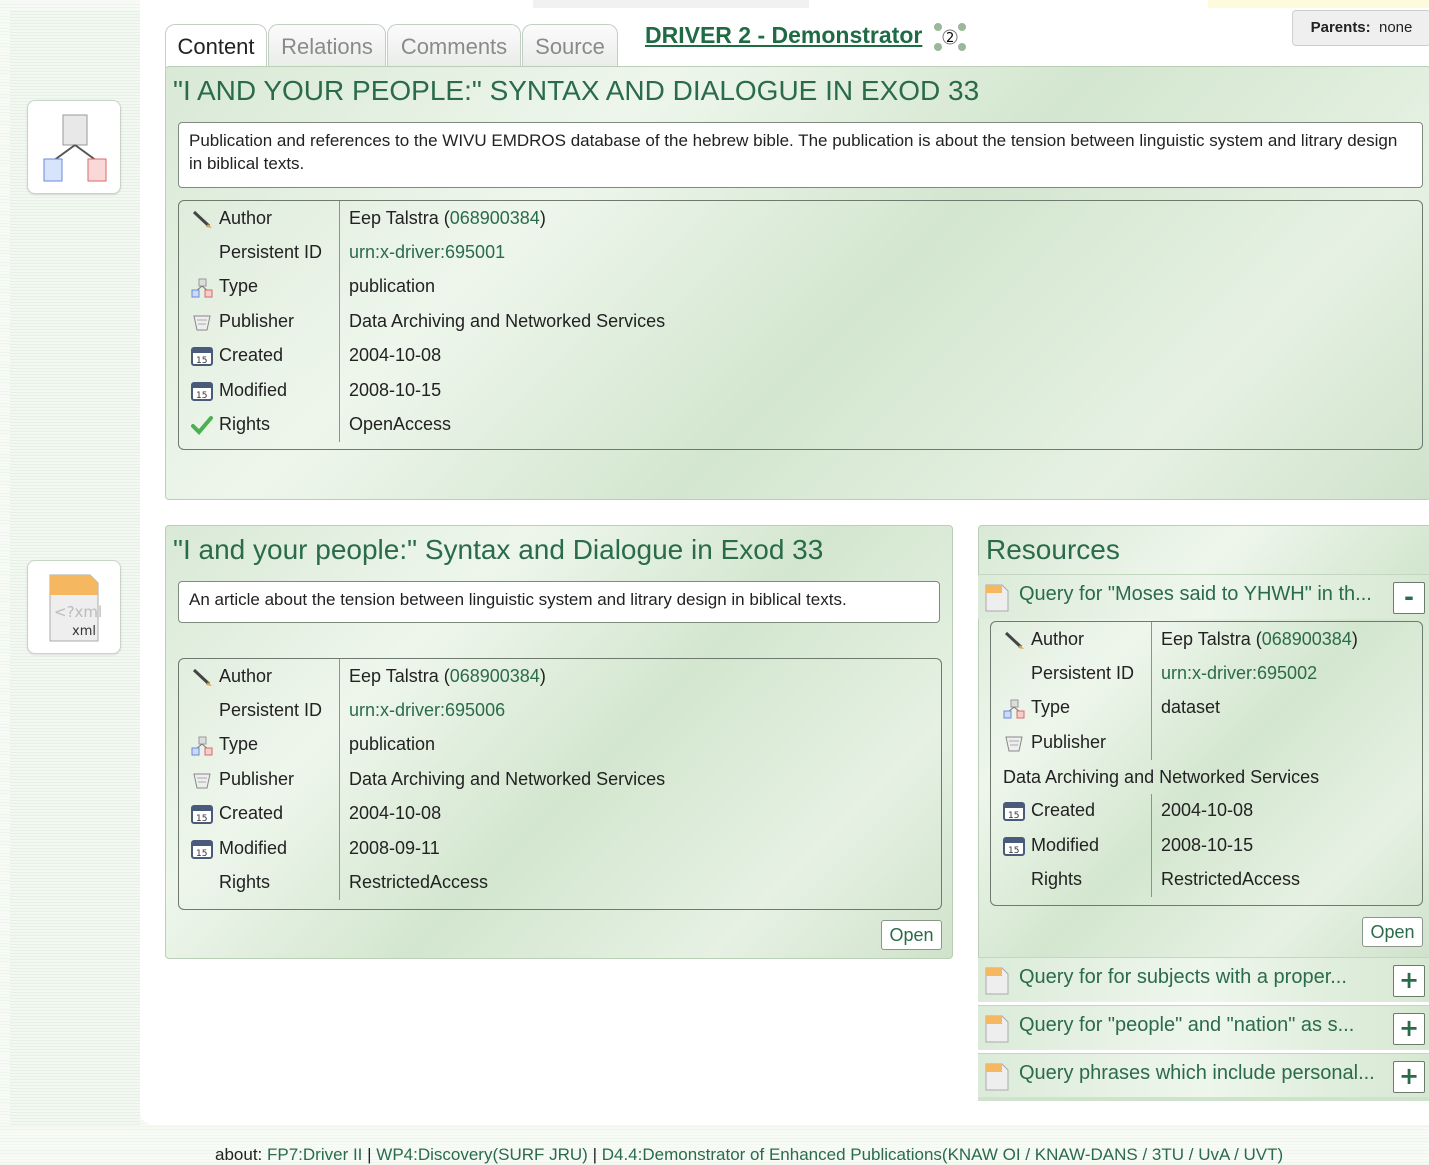  What do you see at coordinates (399, 675) in the screenshot?
I see `field-value: Eep Talstra (` at bounding box center [399, 675].